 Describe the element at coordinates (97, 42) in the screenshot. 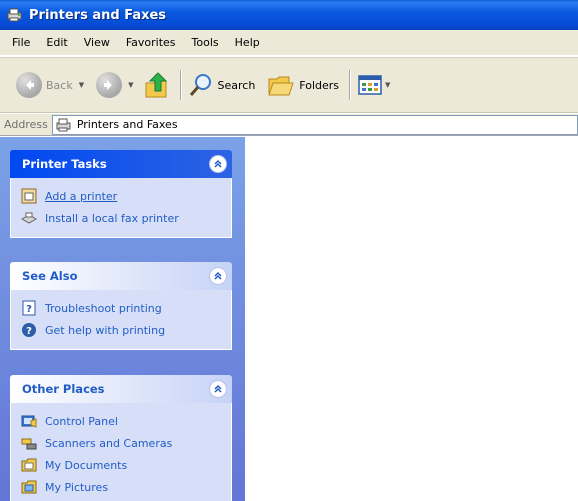

I see `menu-view: View` at that location.